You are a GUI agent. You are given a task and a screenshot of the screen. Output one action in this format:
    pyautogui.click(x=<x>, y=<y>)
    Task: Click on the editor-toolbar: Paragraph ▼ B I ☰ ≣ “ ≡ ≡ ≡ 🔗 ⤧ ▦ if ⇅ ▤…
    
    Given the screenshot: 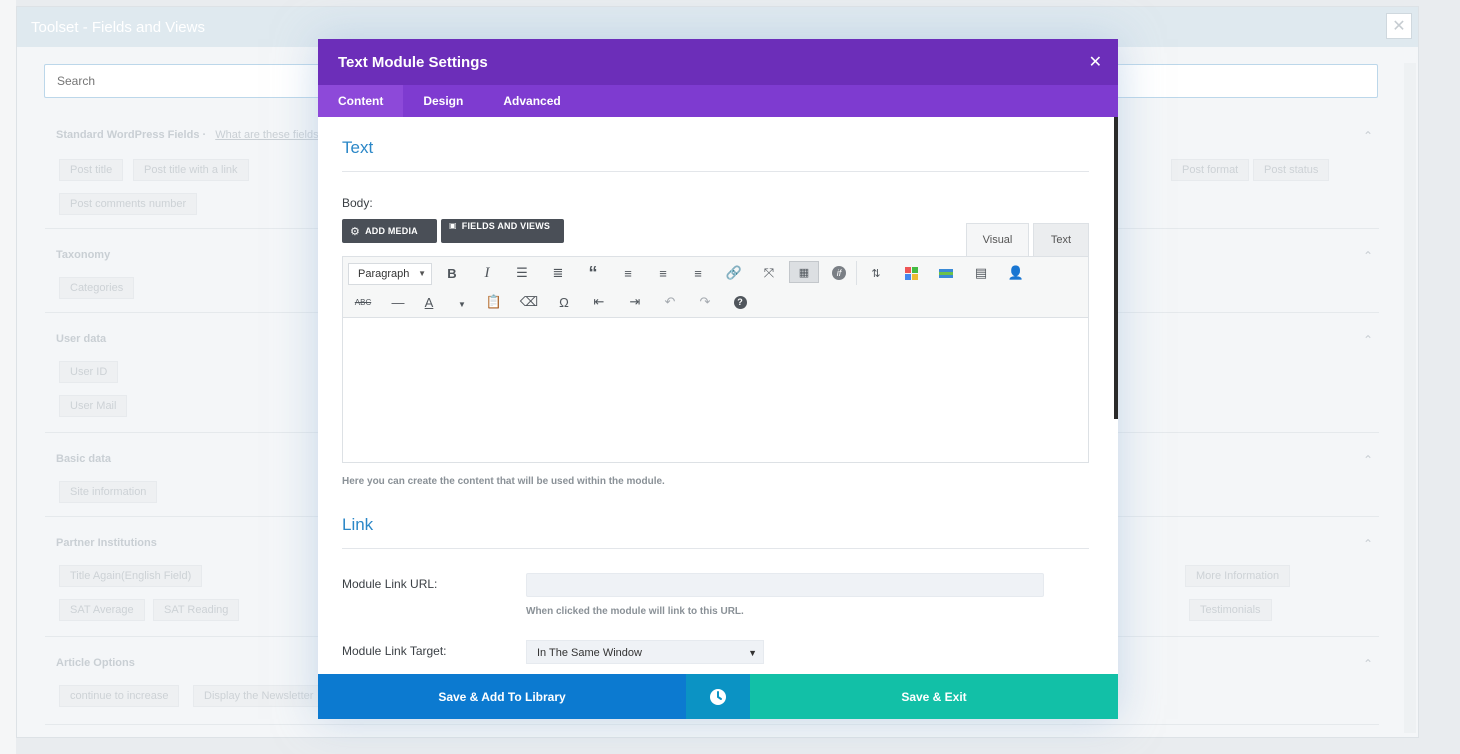 What is the action you would take?
    pyautogui.click(x=715, y=287)
    